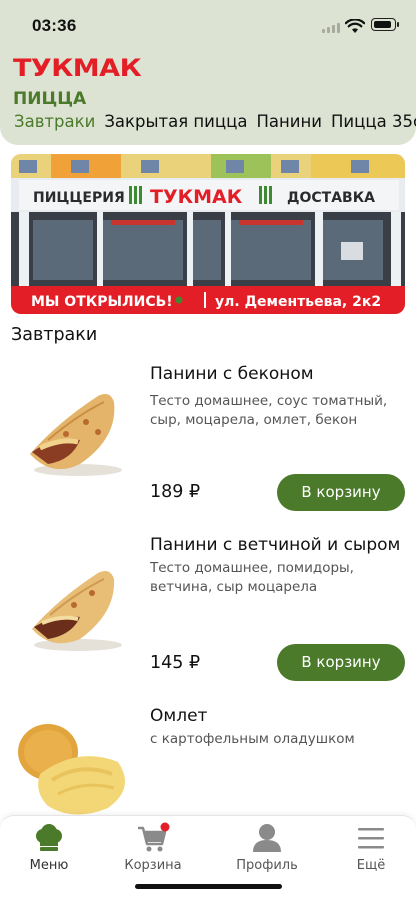 This screenshot has width=416, height=900. Describe the element at coordinates (385, 24) in the screenshot. I see `battery-icon` at that location.